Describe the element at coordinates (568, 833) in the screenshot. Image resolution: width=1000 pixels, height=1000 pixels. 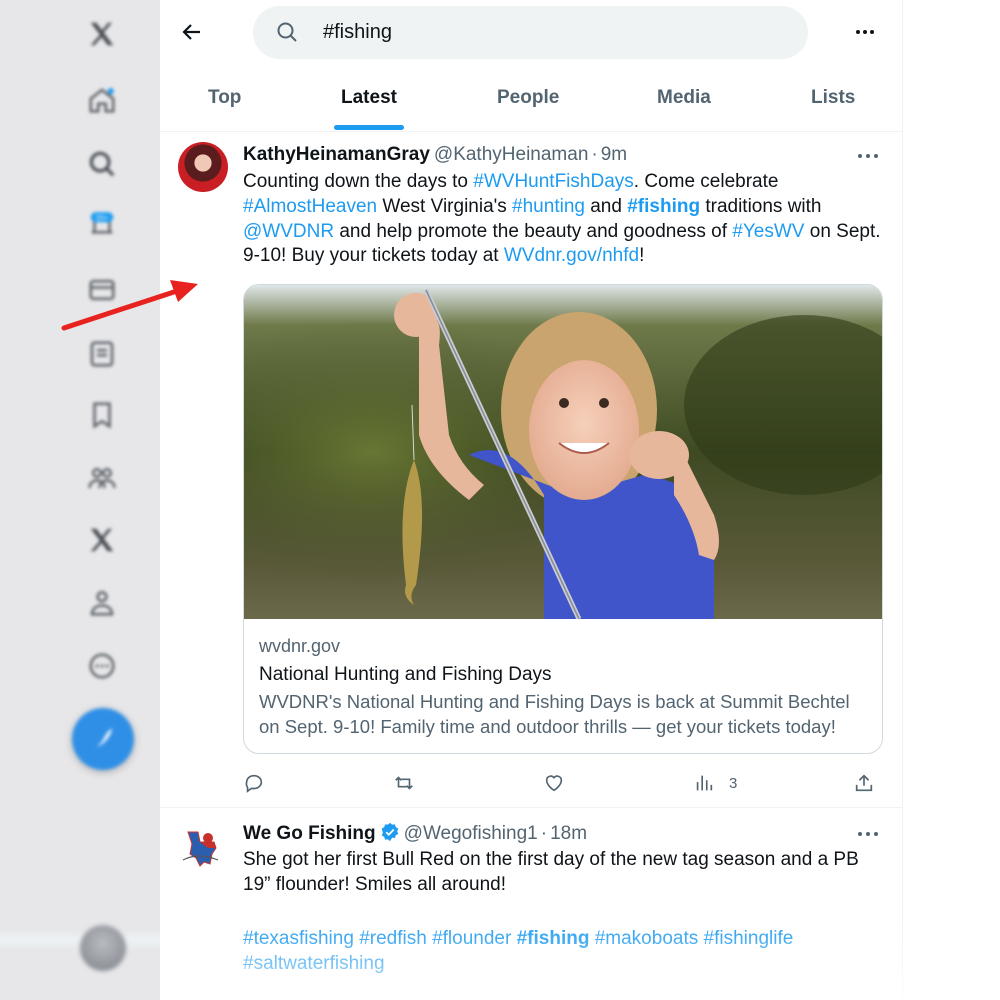
I see `timestamp: 18m` at that location.